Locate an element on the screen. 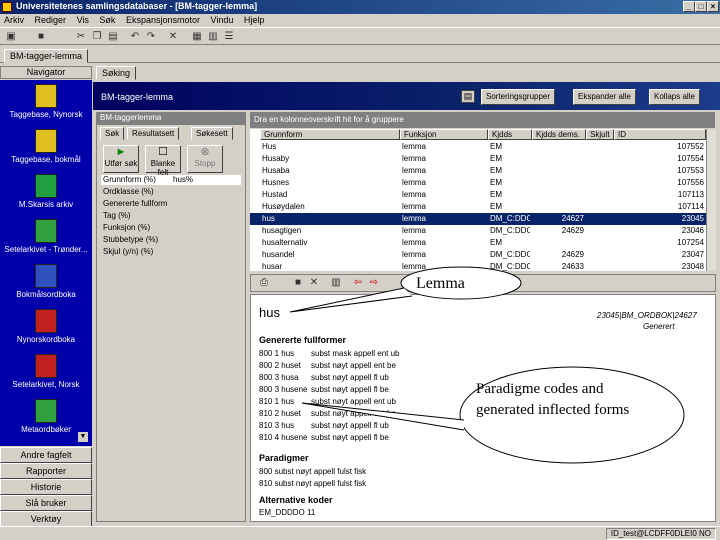 Image resolution: width=720 pixels, height=540 pixels. table-row: Hus lemma EM 107552 is located at coordinates (478, 147).